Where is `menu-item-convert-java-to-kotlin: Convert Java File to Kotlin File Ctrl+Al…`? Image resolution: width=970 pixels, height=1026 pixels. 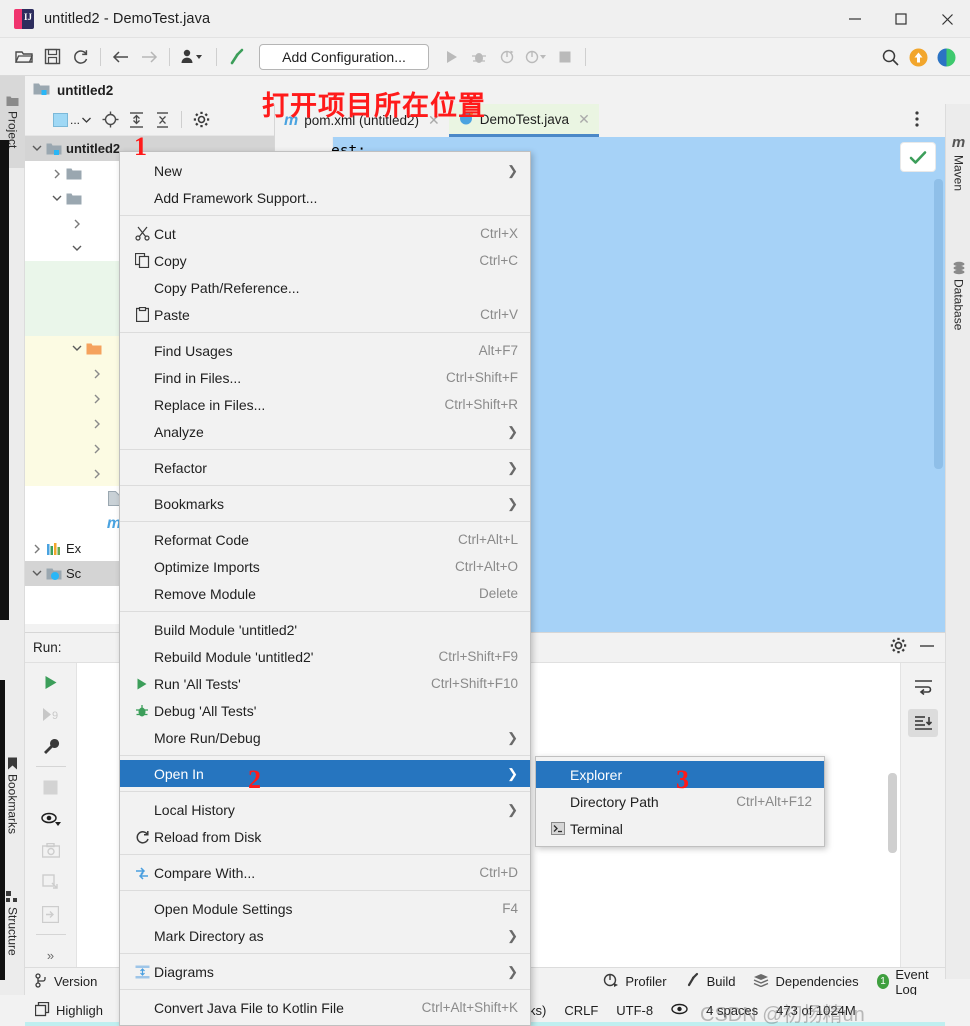
menu-item-convert-java-to-kotlin: Convert Java File to Kotlin File Ctrl+Al… is located at coordinates (325, 1007).